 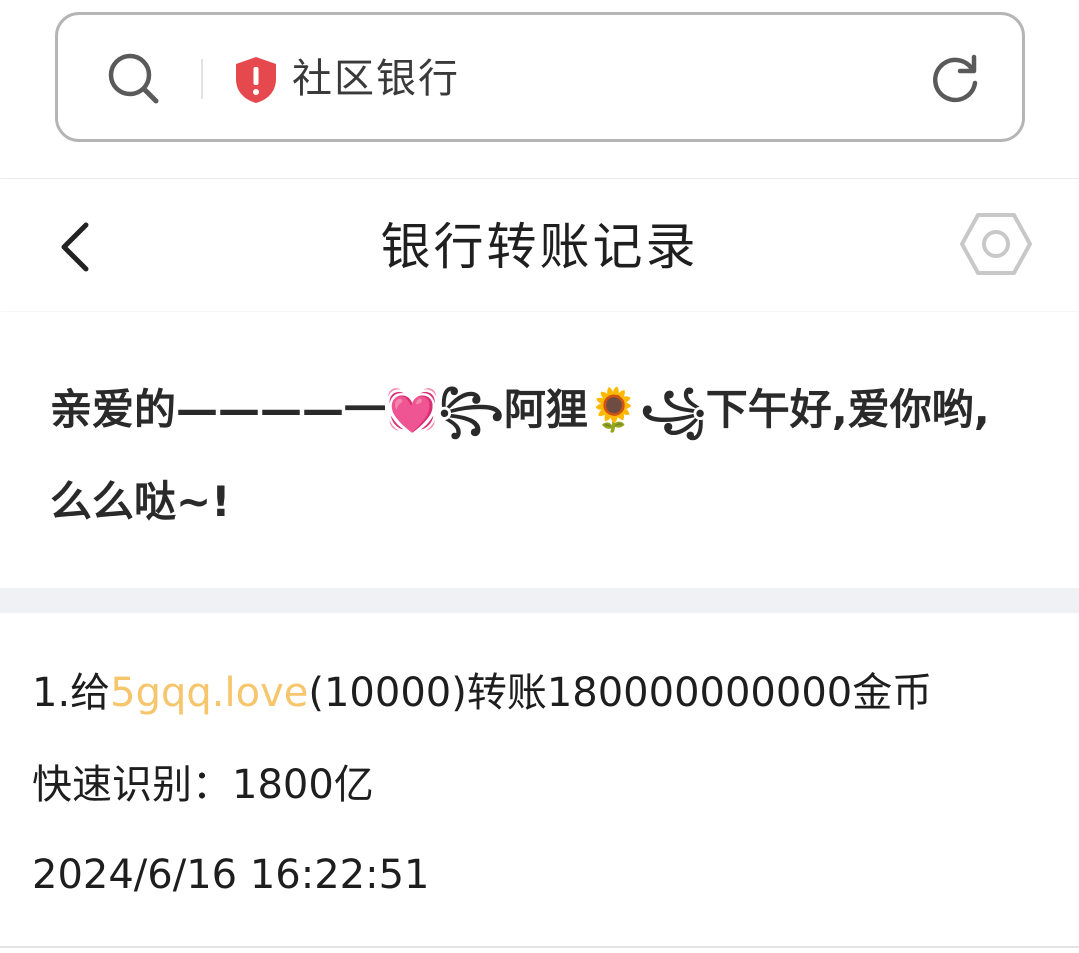 What do you see at coordinates (256, 80) in the screenshot?
I see `shield-icon` at bounding box center [256, 80].